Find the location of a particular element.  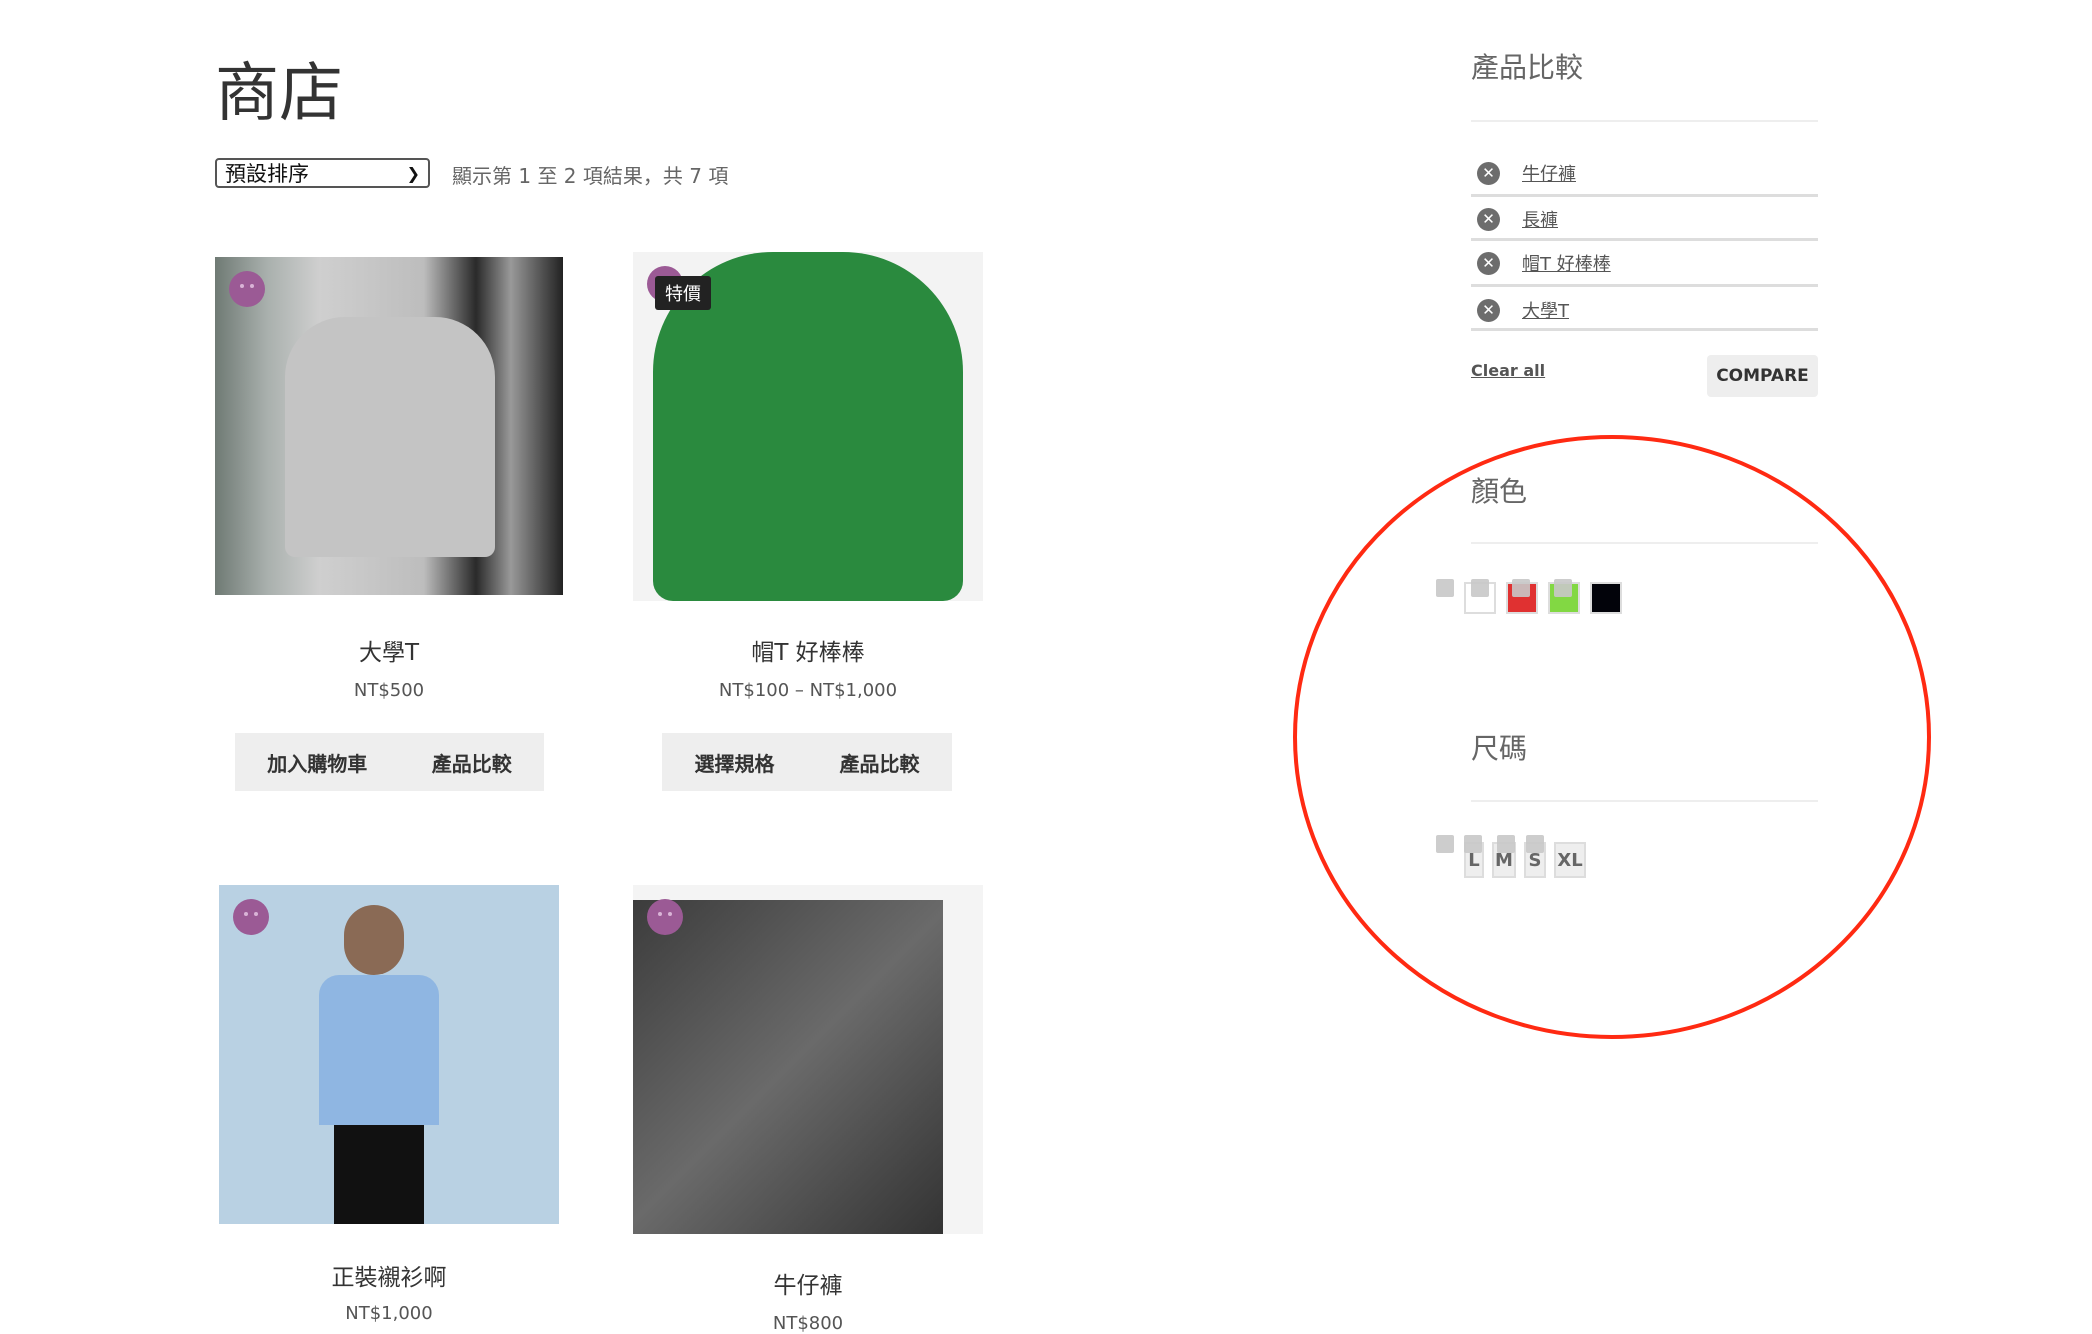

annotation-circle is located at coordinates (1612, 737).